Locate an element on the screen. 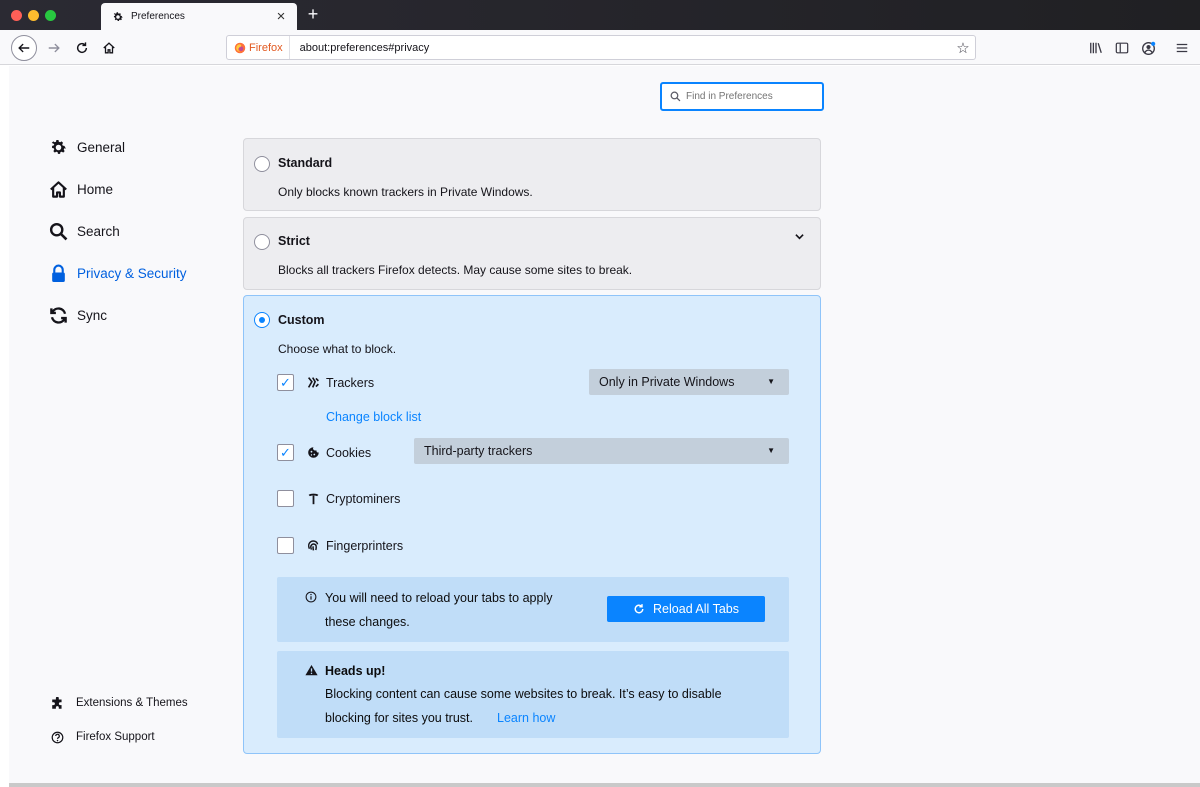  fingerprinters-checkbox is located at coordinates (285, 545).